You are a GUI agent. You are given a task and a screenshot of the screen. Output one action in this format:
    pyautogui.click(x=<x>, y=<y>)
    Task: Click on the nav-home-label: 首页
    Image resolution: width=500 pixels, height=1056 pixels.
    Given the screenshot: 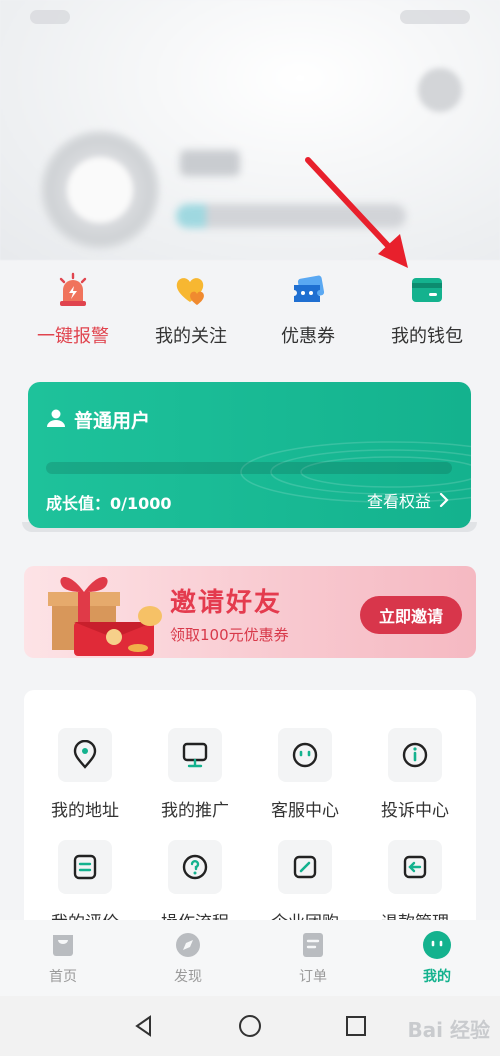 What is the action you would take?
    pyautogui.click(x=63, y=977)
    